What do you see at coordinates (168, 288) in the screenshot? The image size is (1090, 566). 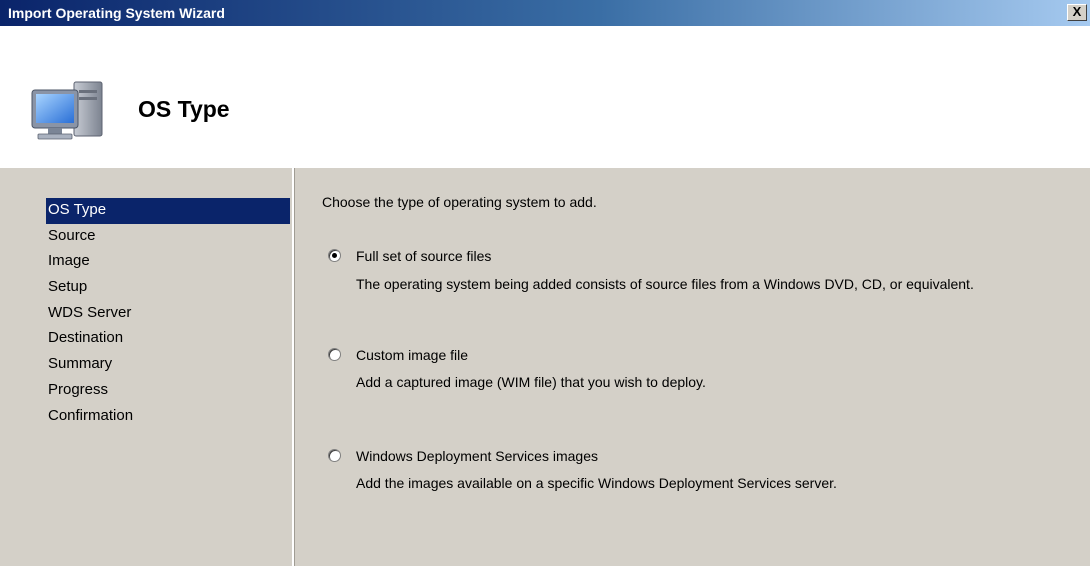 I see `nav-item-setup: Setup` at bounding box center [168, 288].